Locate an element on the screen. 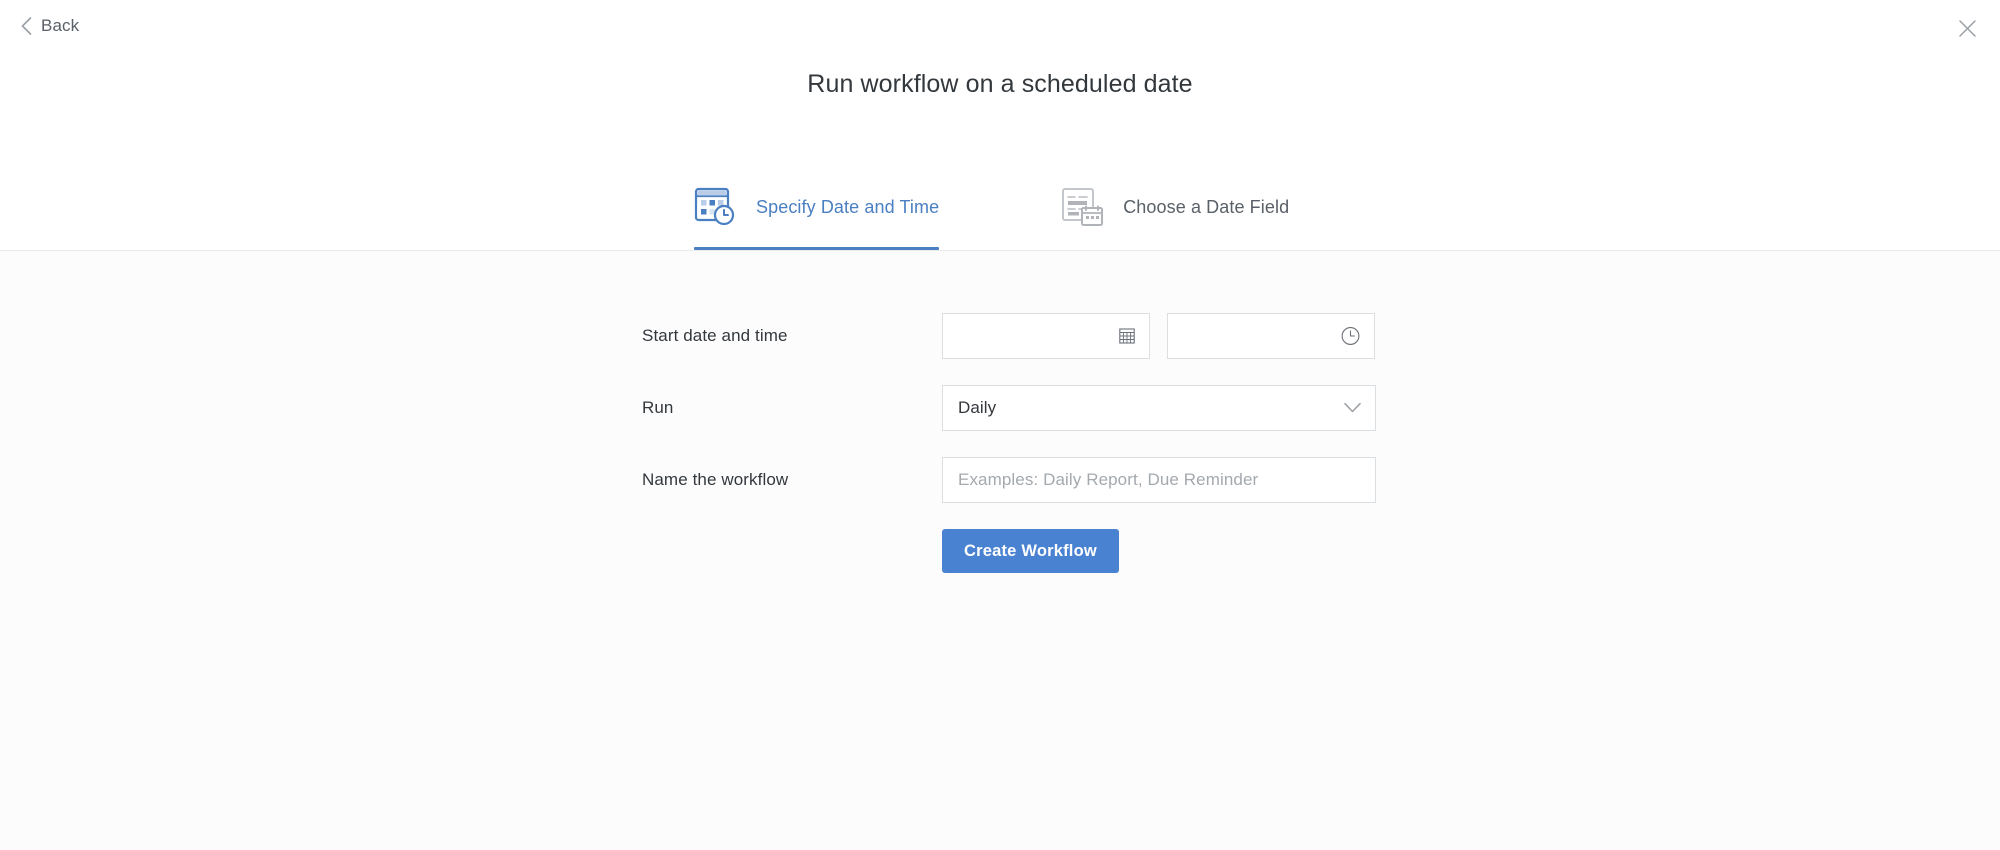 This screenshot has width=2000, height=850. field-label: Run is located at coordinates (658, 407).